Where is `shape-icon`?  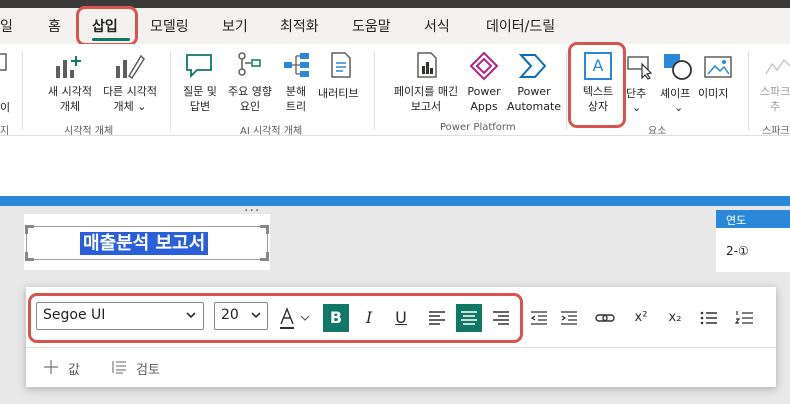
shape-icon is located at coordinates (678, 67).